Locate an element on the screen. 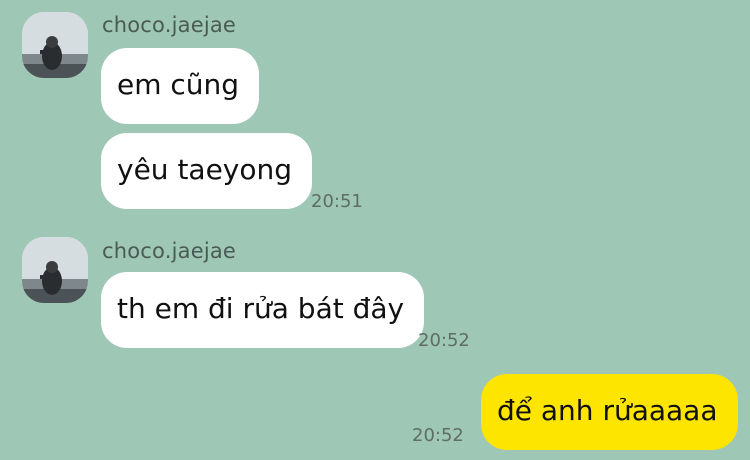 The width and height of the screenshot is (750, 460). message-bubble: em cũng is located at coordinates (180, 86).